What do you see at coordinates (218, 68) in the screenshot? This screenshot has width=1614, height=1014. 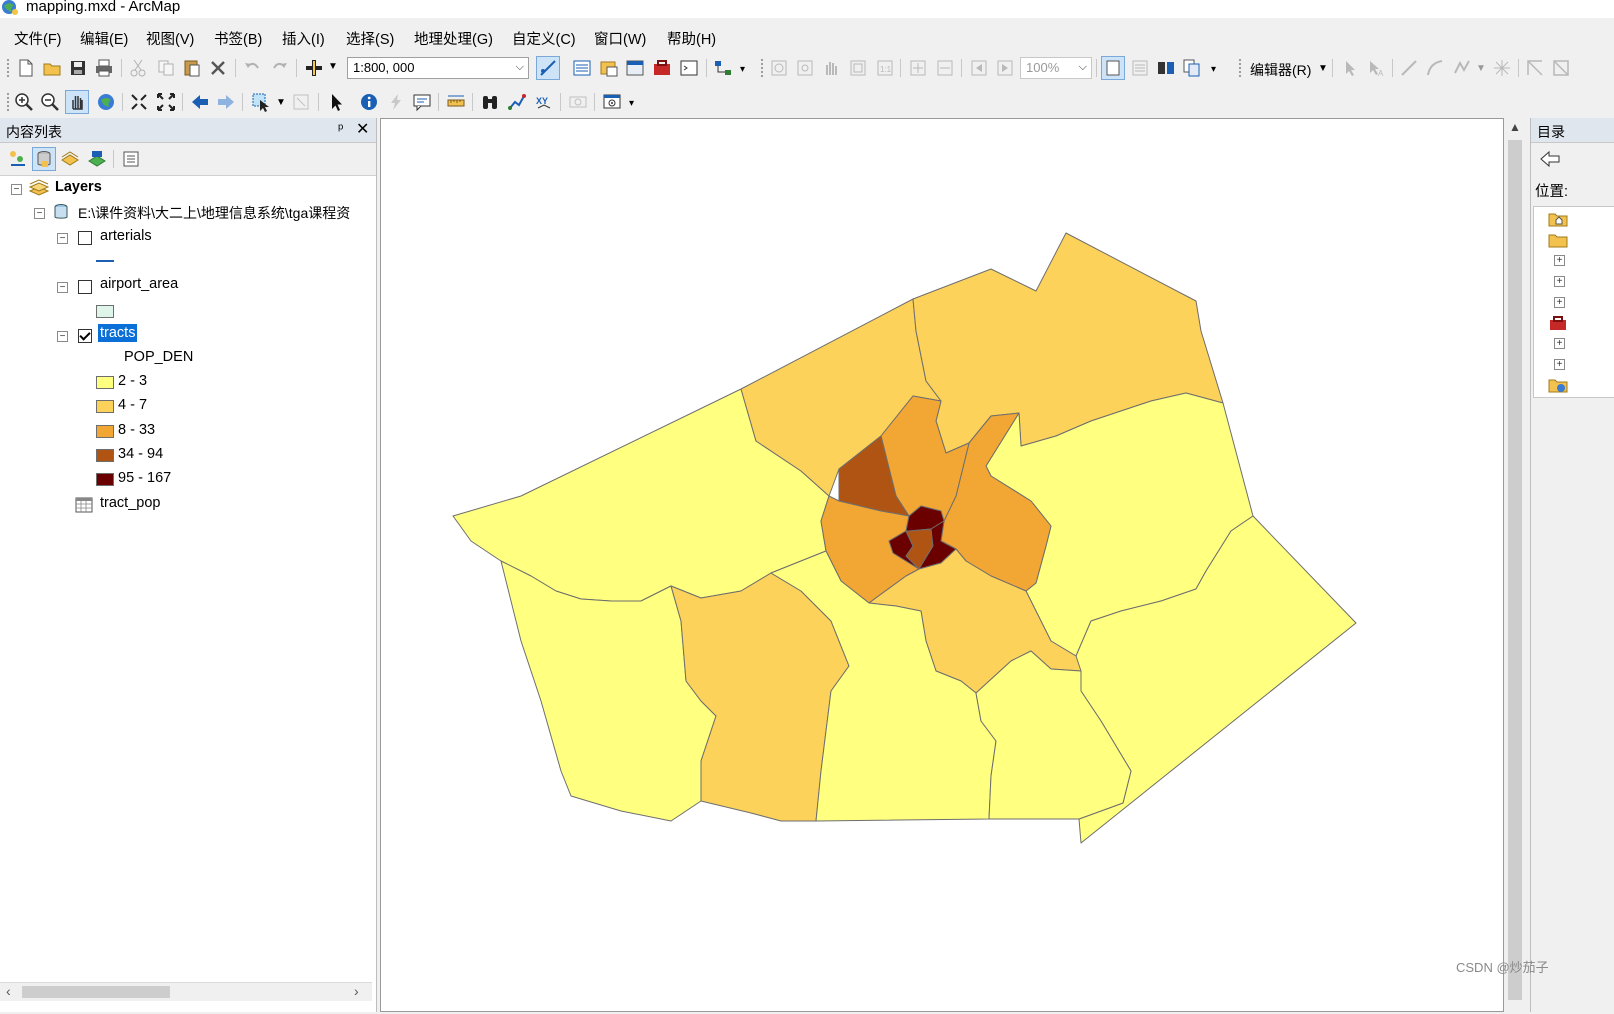 I see `delete-icon` at bounding box center [218, 68].